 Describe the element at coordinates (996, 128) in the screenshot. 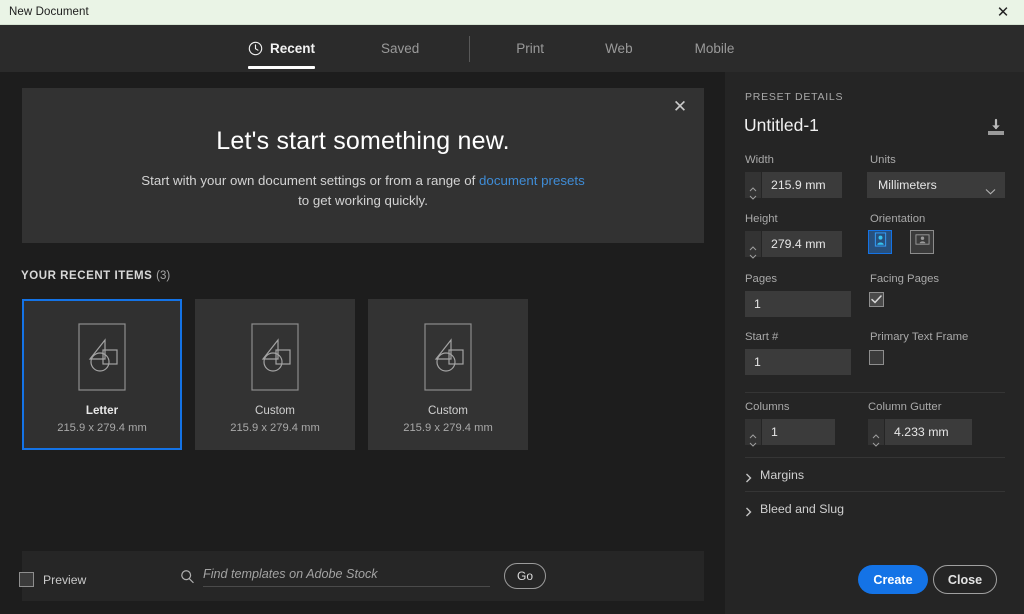

I see `save-preset-icon` at that location.